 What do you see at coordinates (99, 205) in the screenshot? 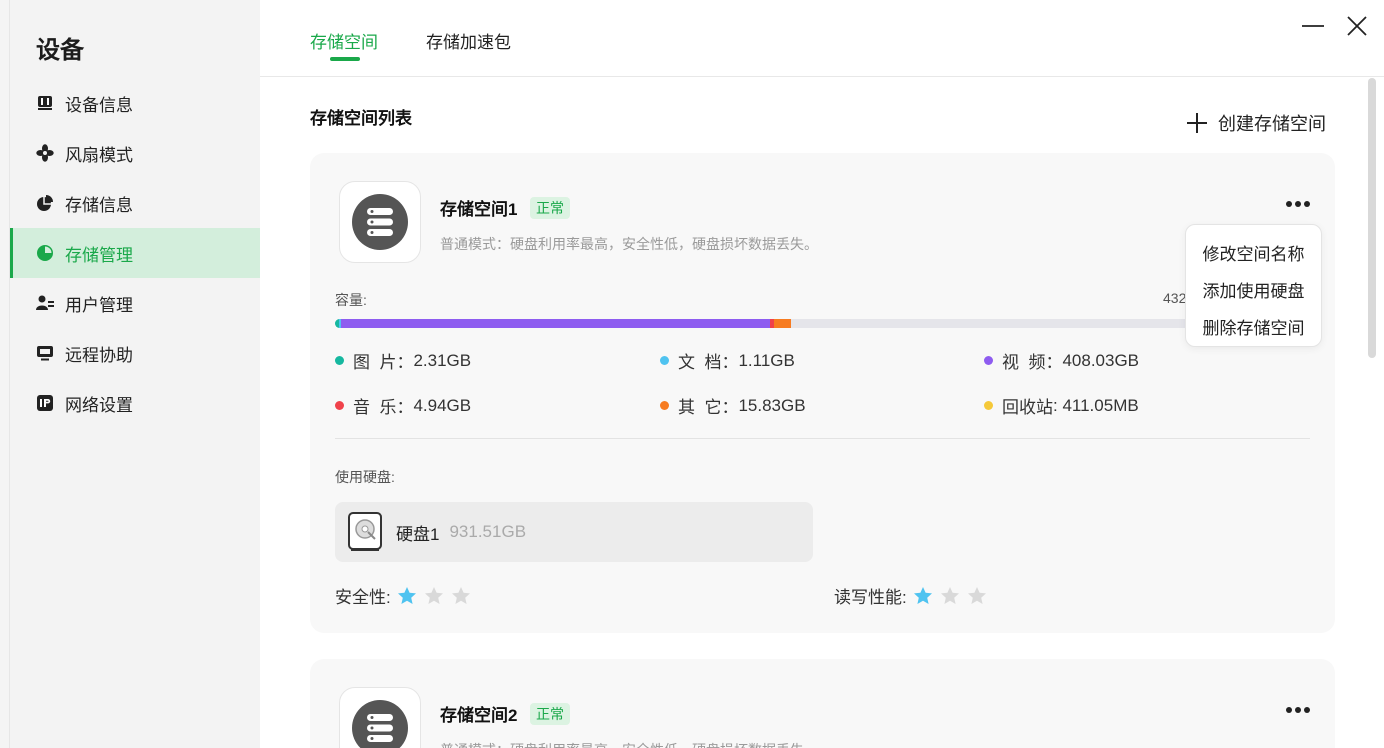
I see `sidebar-item-label: 存储信息` at bounding box center [99, 205].